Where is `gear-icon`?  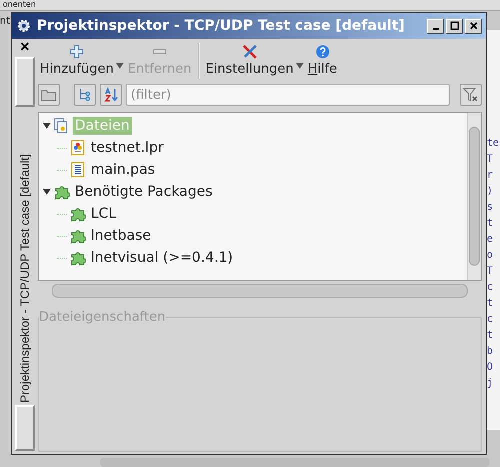
gear-icon is located at coordinates (24, 26).